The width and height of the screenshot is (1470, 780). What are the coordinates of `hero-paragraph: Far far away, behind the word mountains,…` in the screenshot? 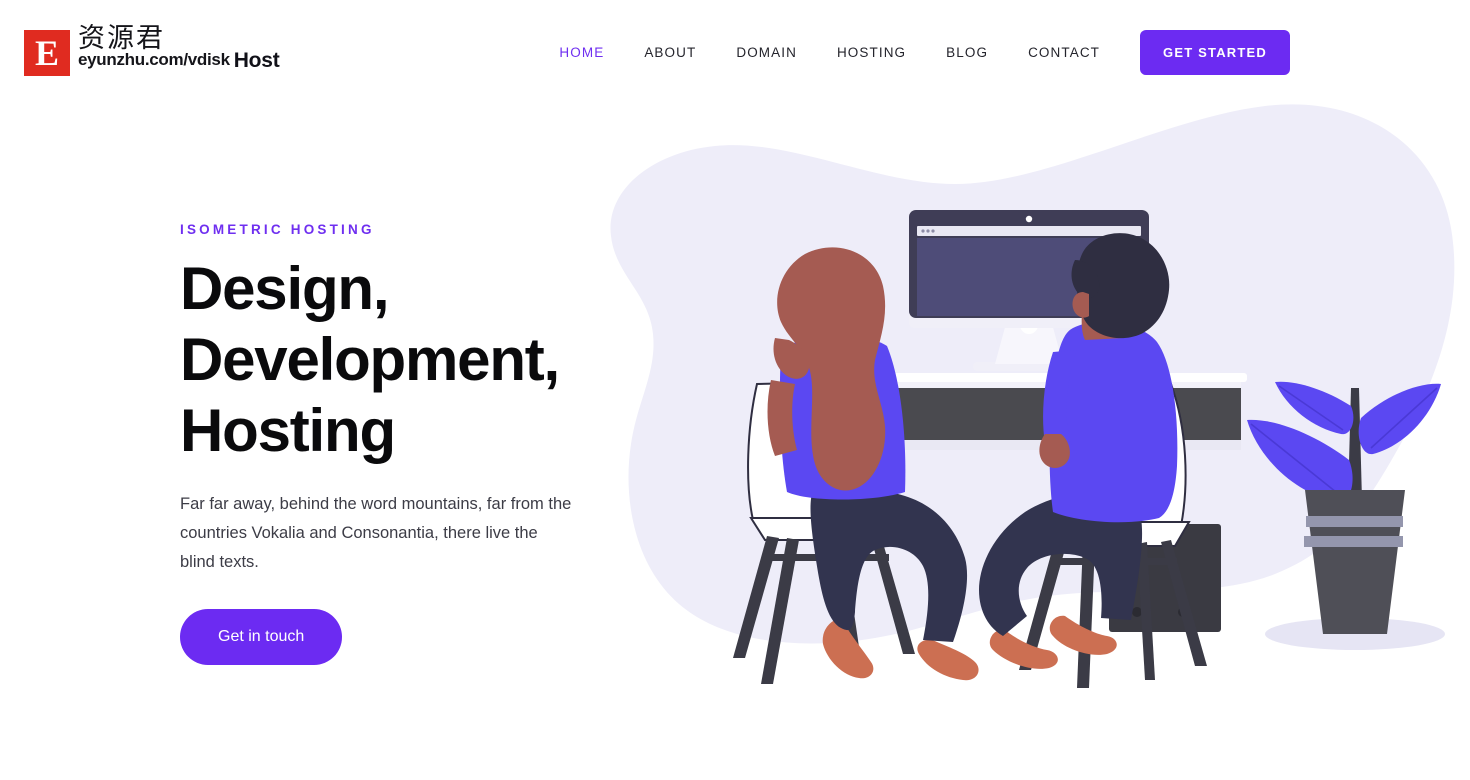 It's located at (376, 533).